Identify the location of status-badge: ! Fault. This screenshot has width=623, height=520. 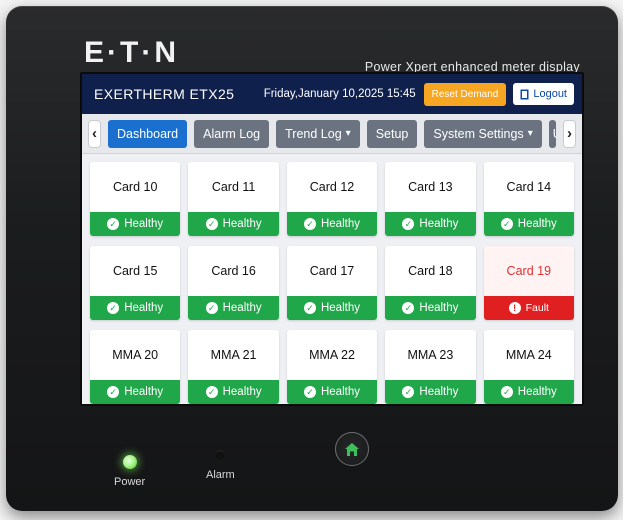
(528, 308).